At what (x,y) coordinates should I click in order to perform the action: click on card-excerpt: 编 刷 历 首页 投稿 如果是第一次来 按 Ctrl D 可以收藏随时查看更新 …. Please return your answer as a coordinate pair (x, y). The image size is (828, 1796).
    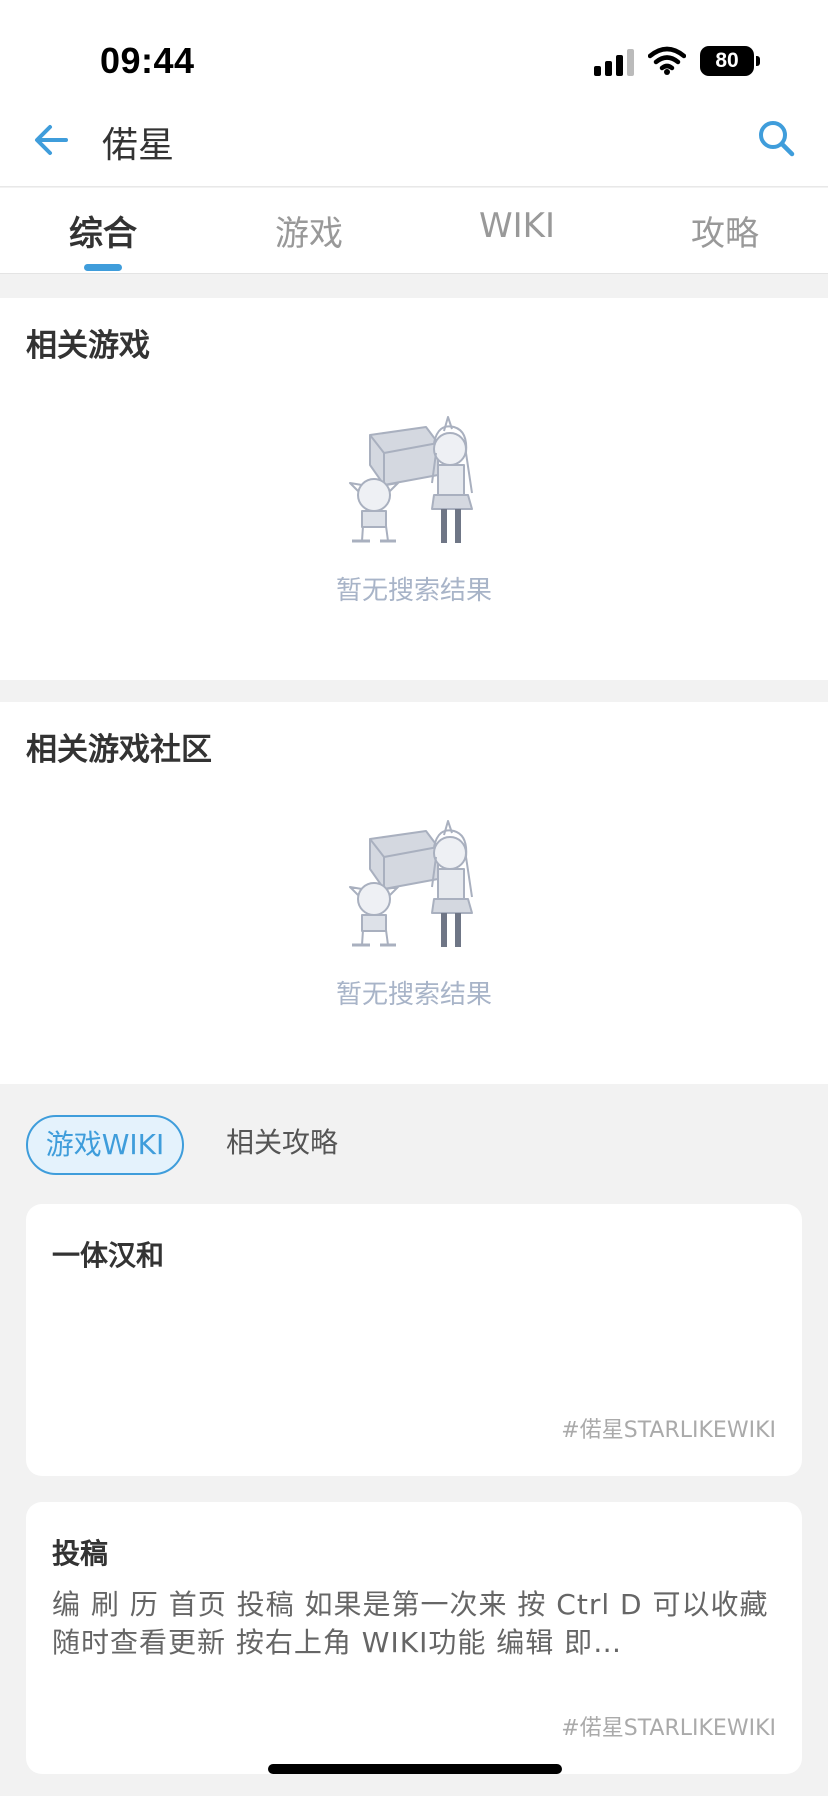
    Looking at the image, I should click on (410, 1623).